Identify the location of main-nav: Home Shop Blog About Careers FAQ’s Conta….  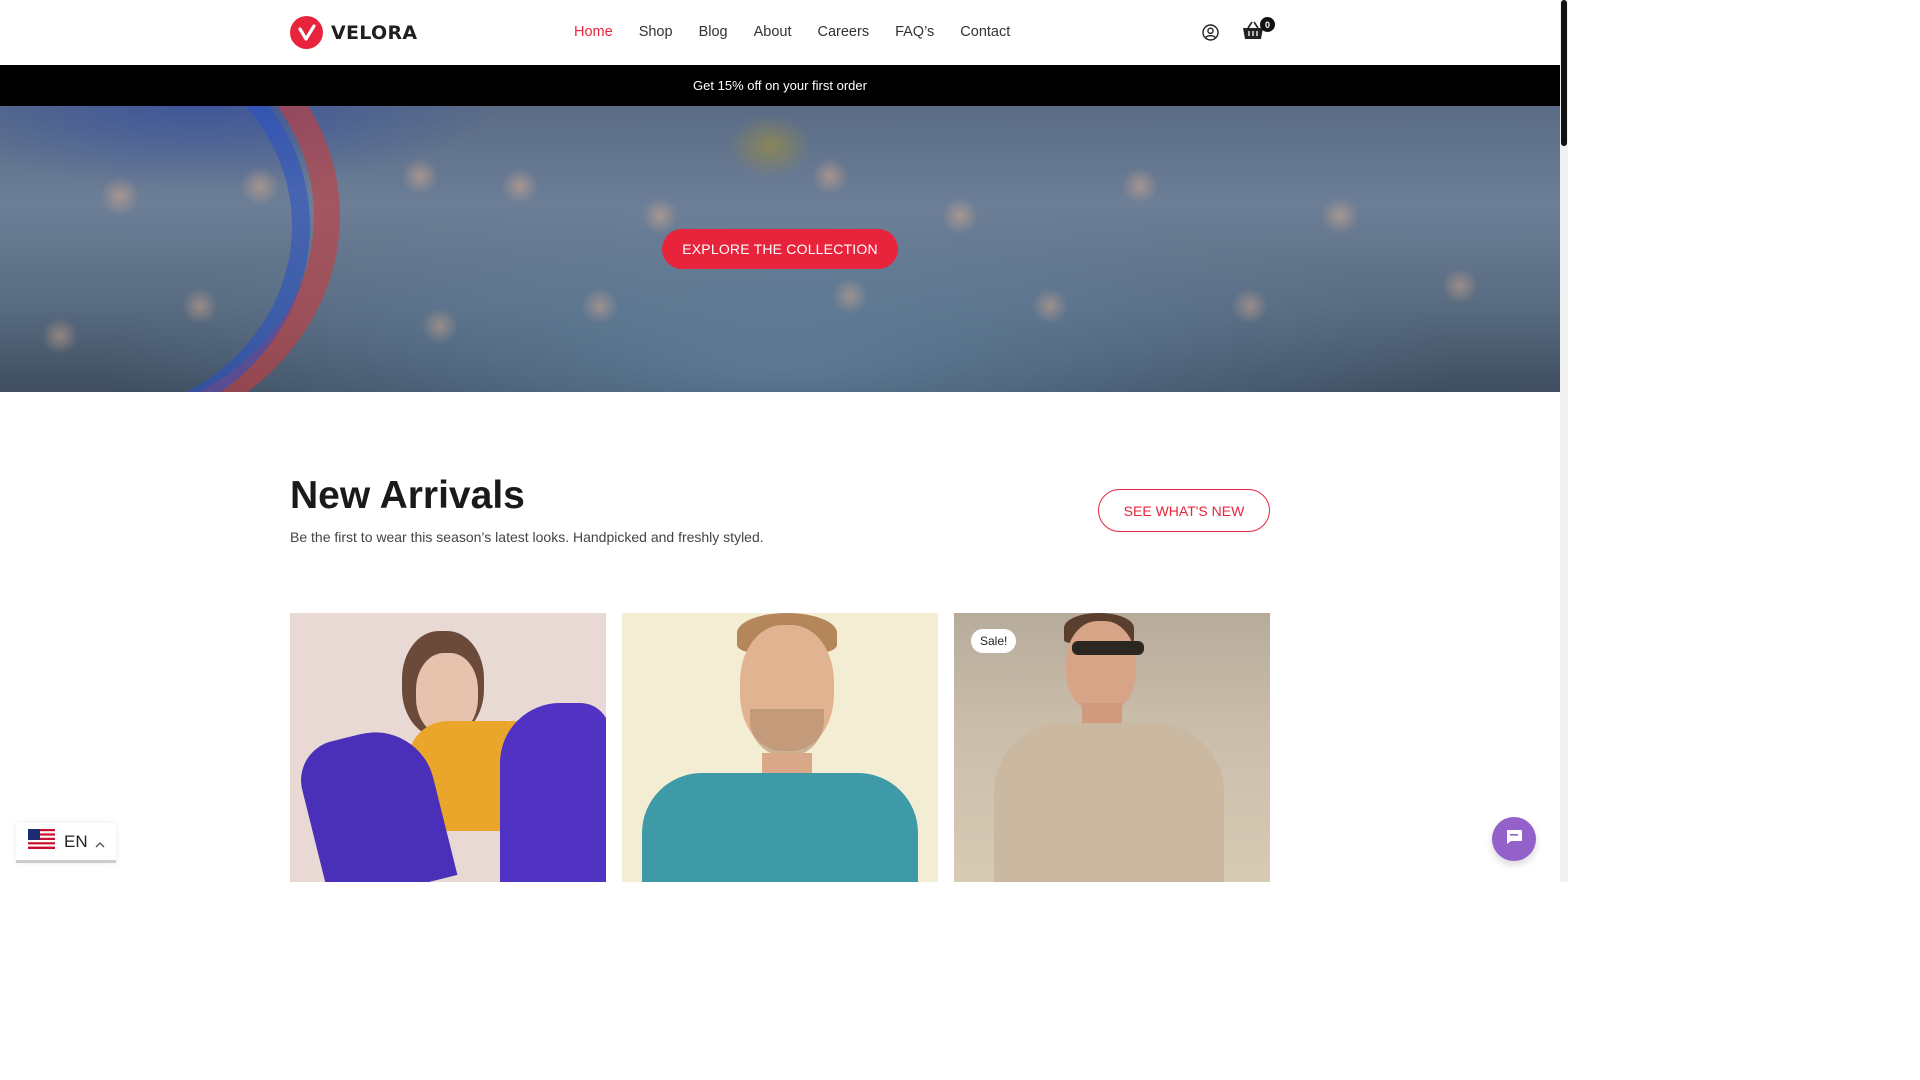
(805, 32).